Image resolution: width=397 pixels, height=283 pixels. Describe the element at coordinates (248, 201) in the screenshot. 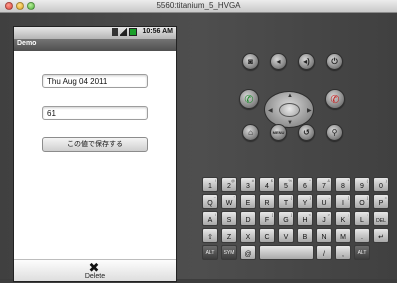

I see `key-e: E ´` at that location.